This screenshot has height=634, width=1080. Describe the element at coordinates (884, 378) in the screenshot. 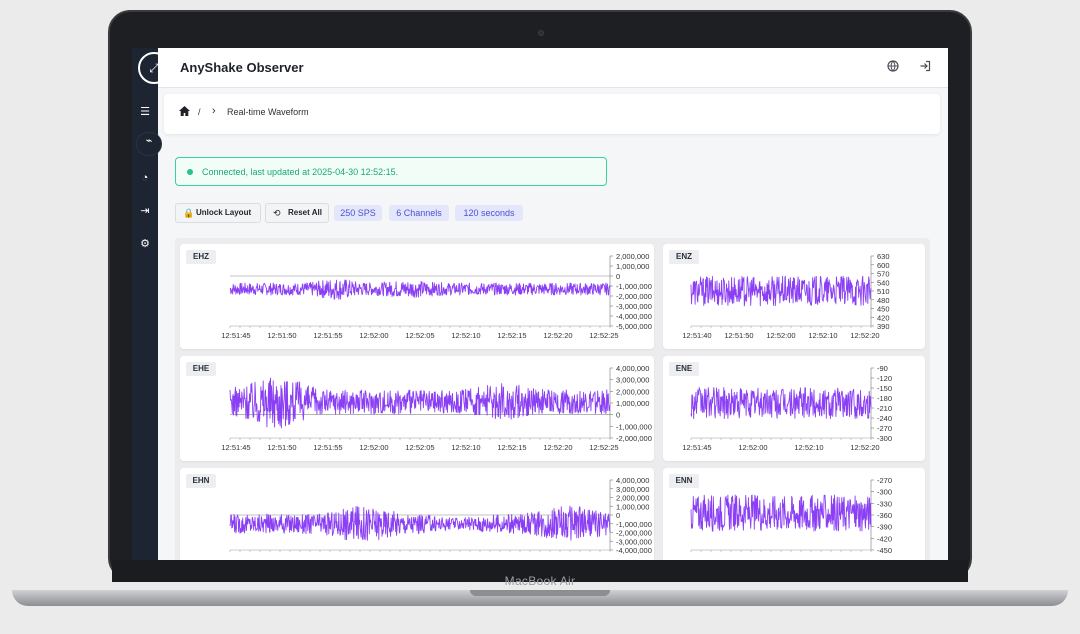

I see `y-tick-label: -120` at that location.